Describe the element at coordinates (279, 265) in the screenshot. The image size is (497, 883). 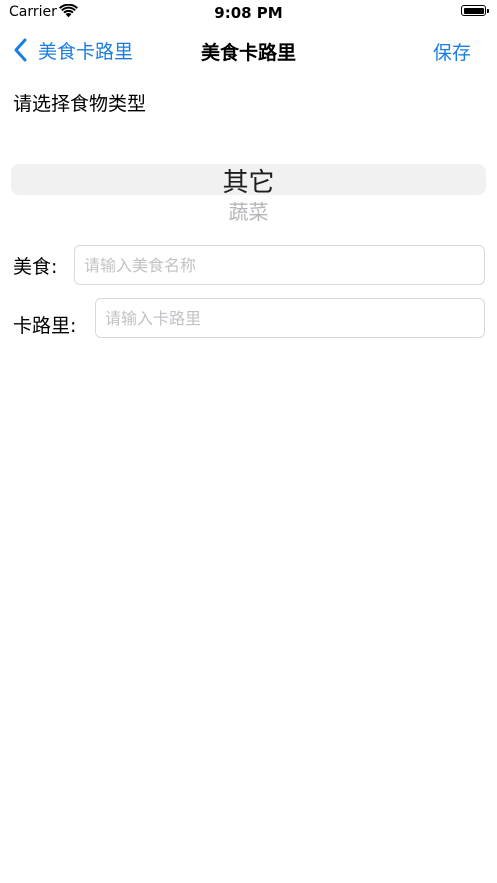
I see `food-name-input` at that location.